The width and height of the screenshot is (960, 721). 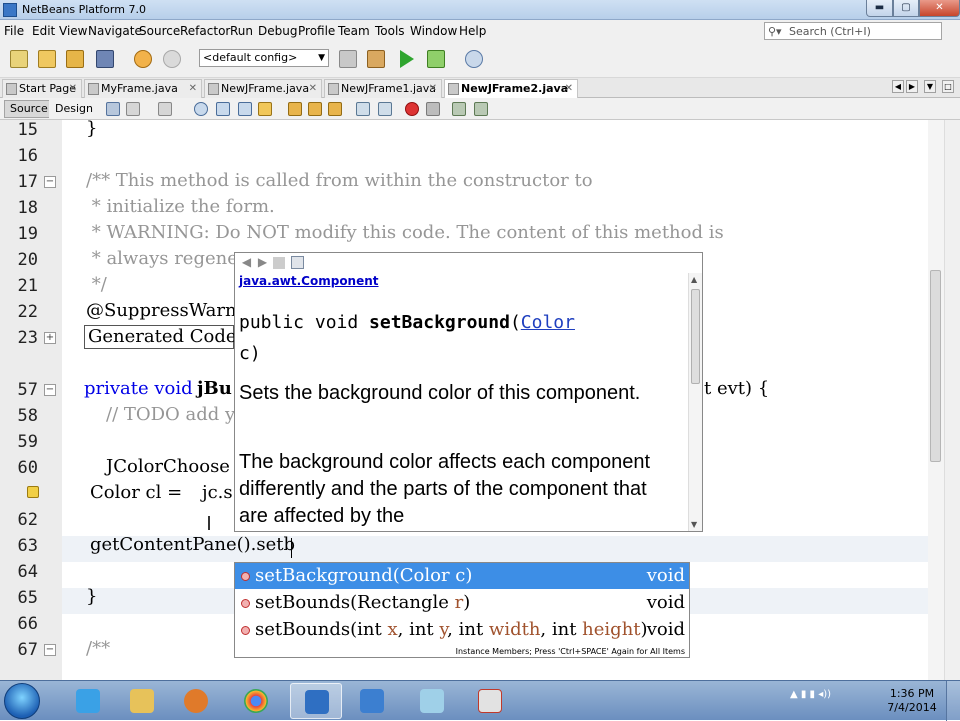 What do you see at coordinates (906, 8) in the screenshot?
I see `maximize-button: ▢` at bounding box center [906, 8].